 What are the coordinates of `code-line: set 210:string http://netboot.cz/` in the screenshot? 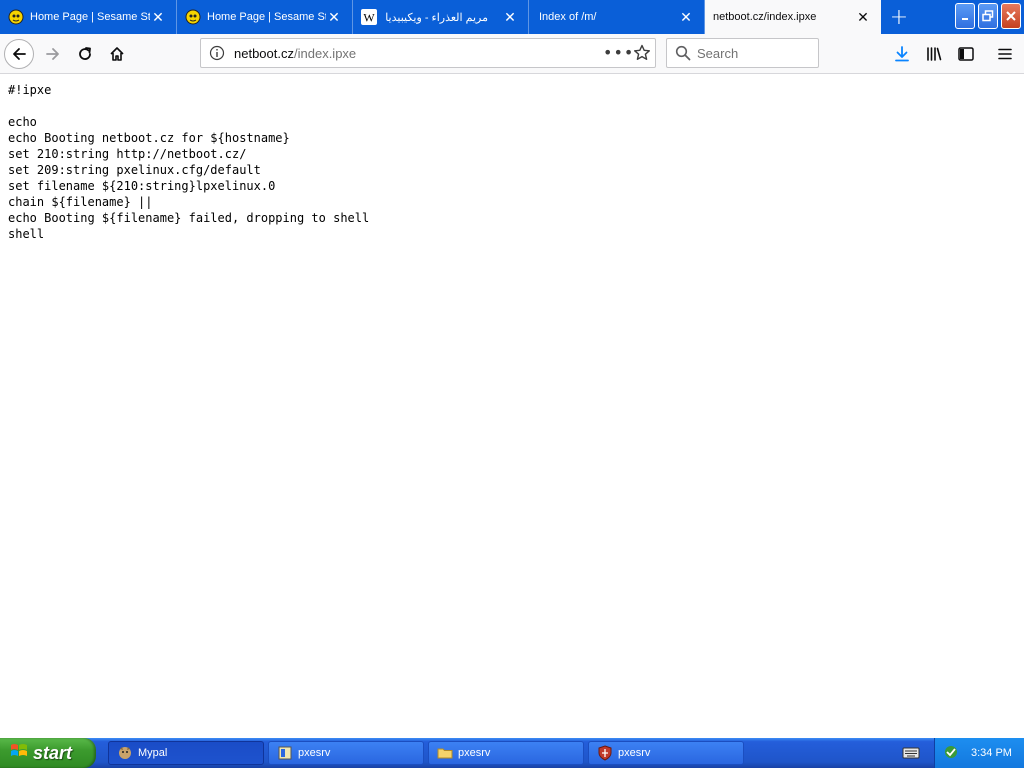 It's located at (127, 154).